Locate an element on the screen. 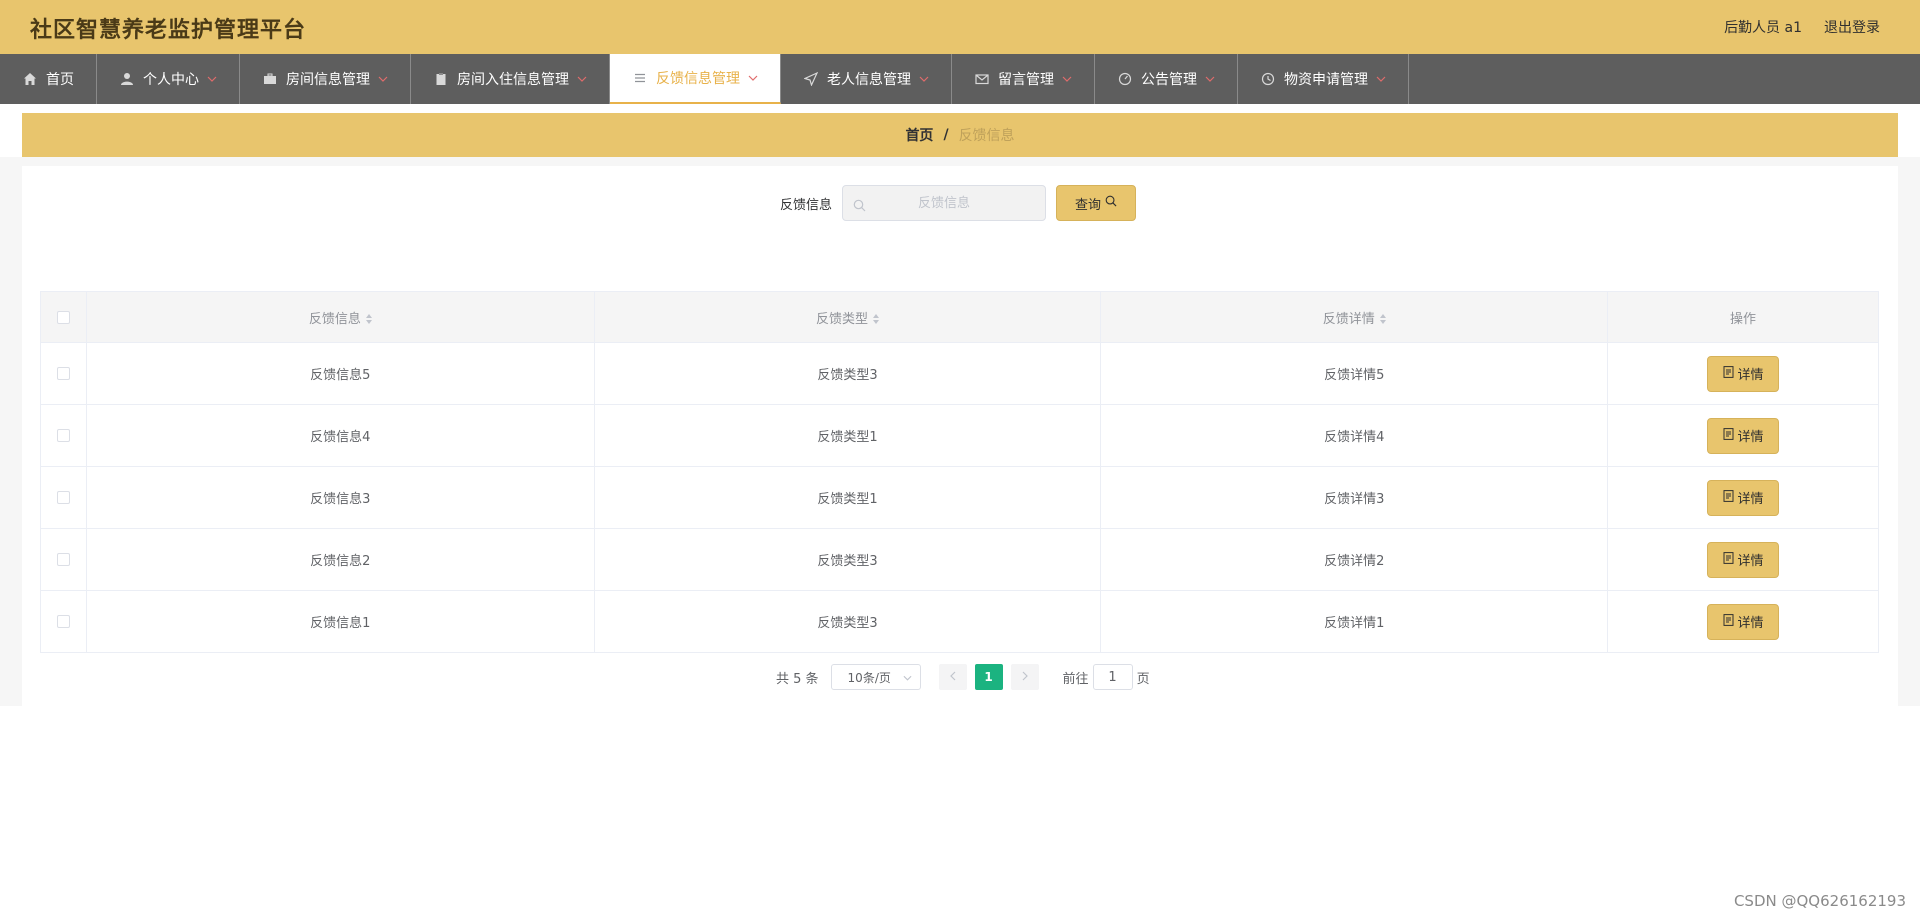 Image resolution: width=1920 pixels, height=916 pixels. home-icon is located at coordinates (30, 79).